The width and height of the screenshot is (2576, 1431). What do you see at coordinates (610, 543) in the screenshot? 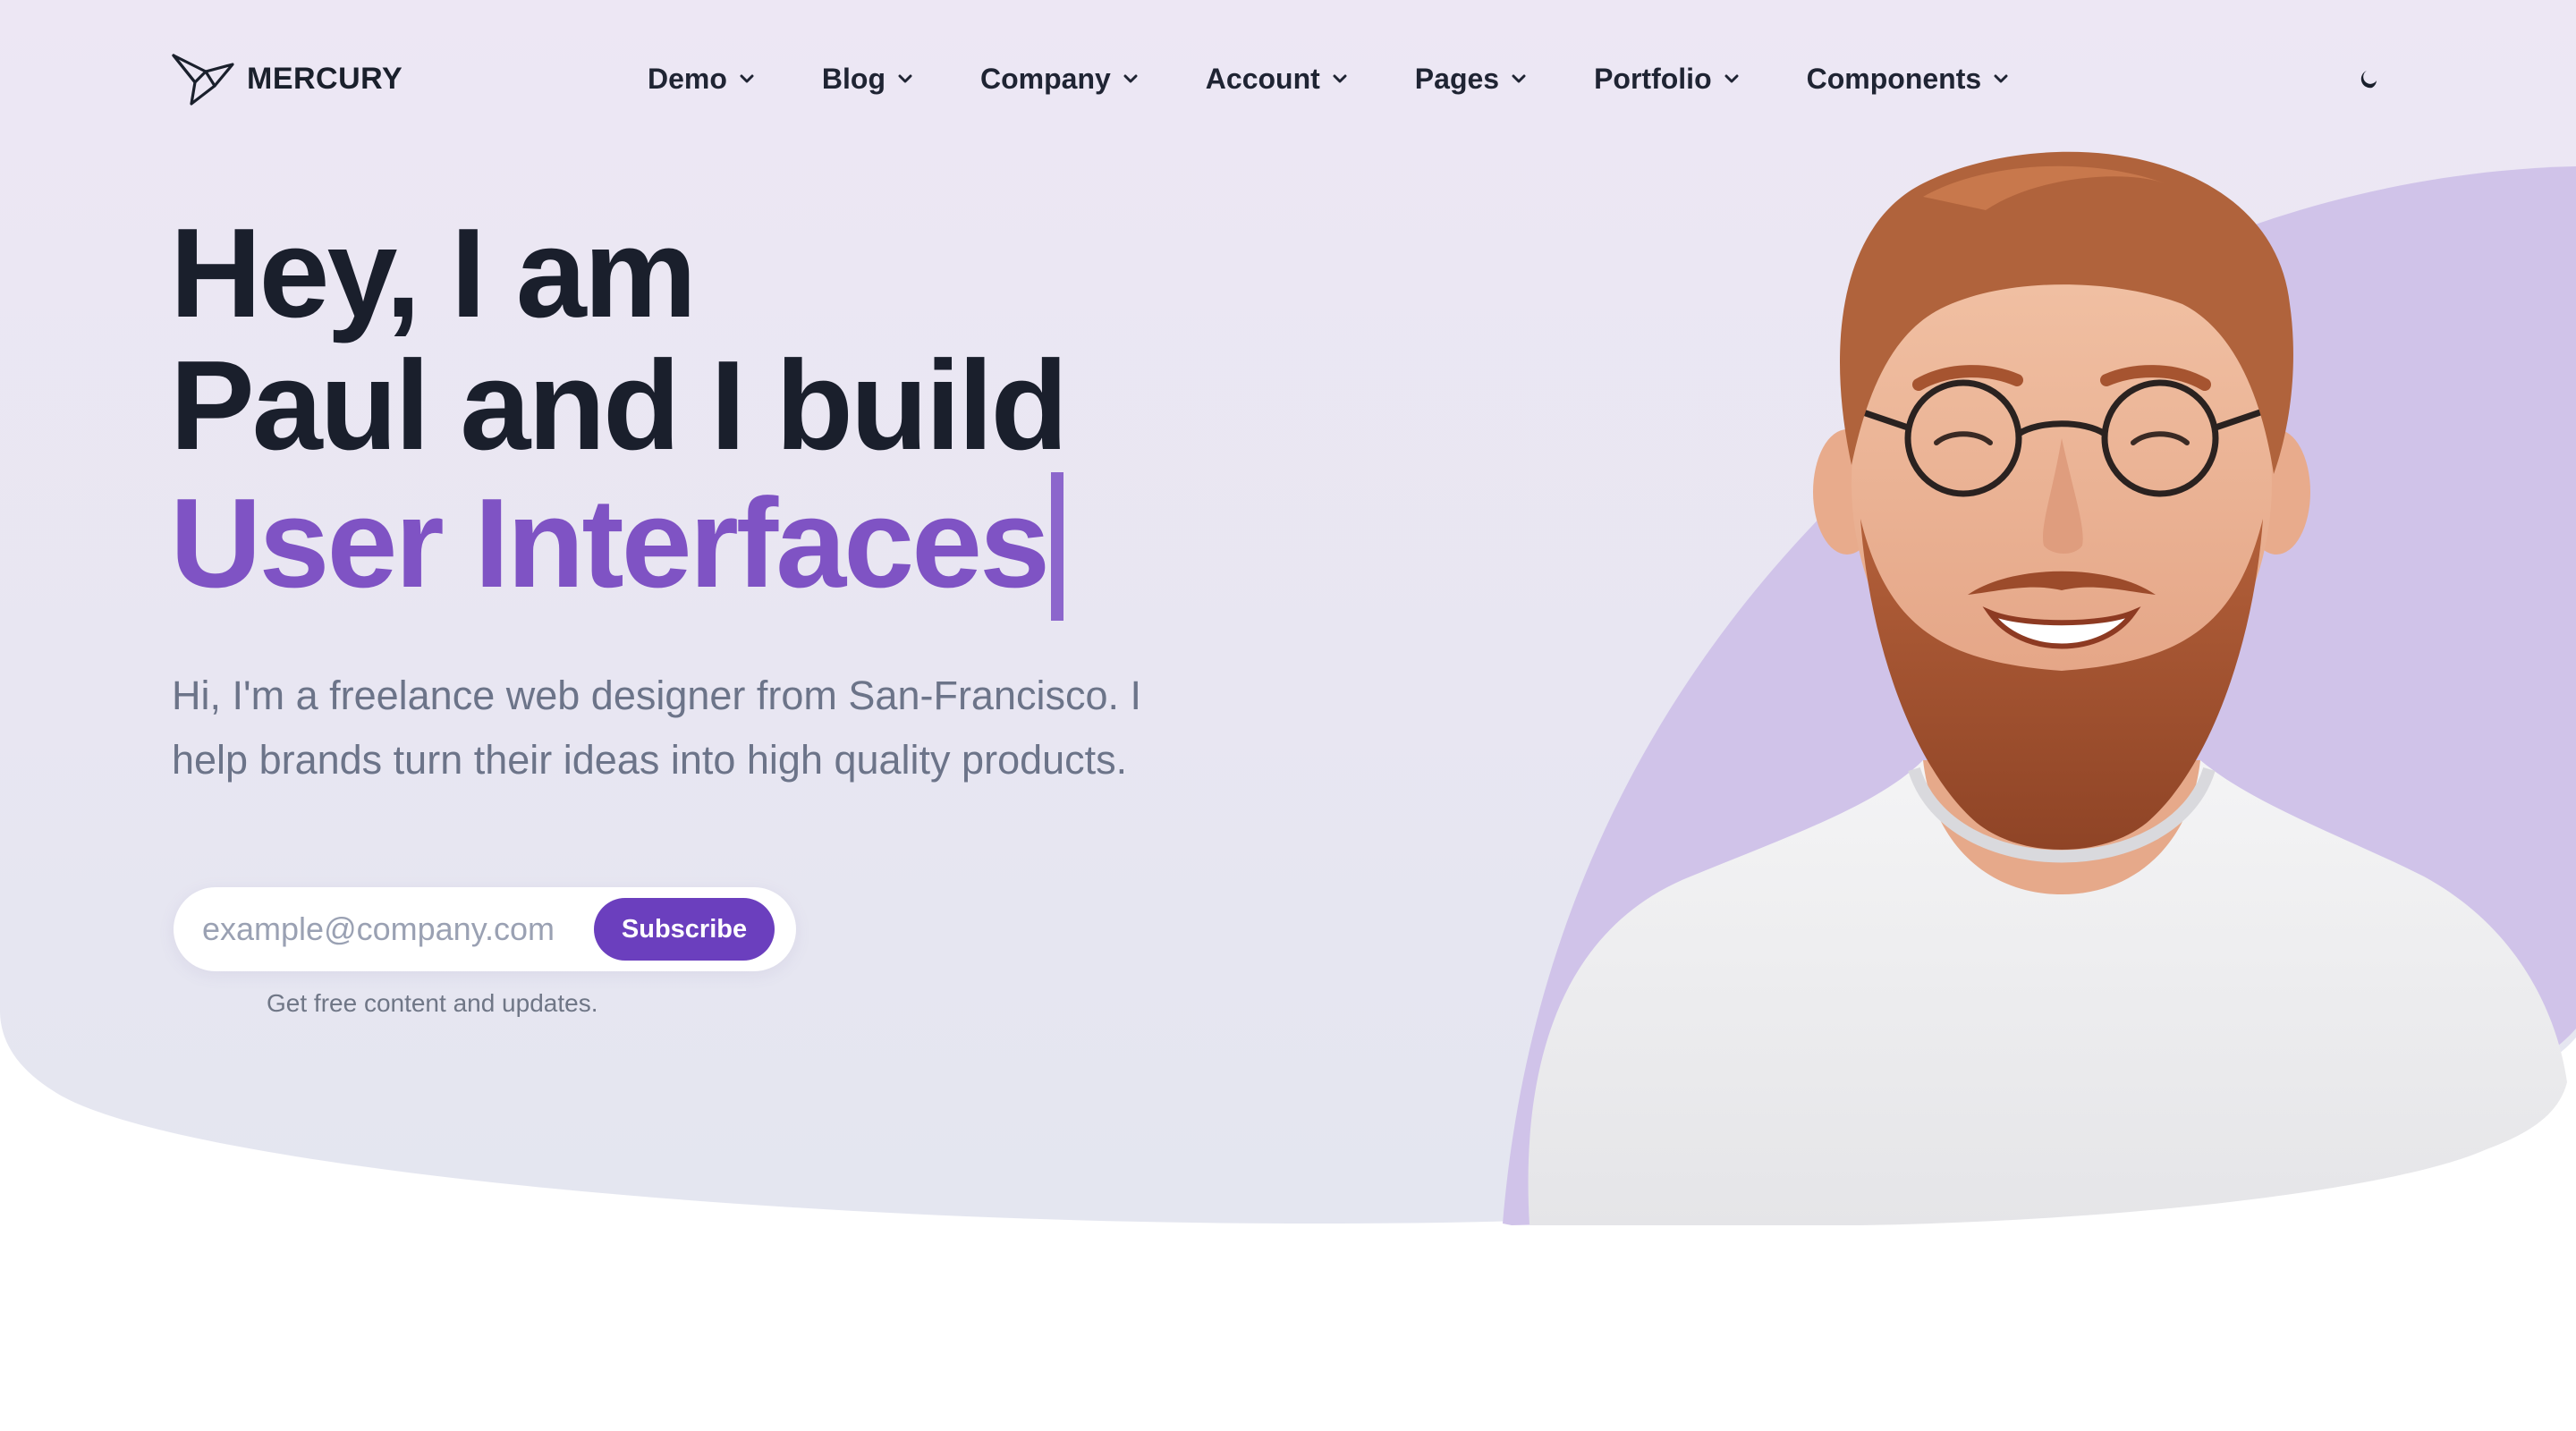
I see `hero-title-highlight: User Interfaces` at bounding box center [610, 543].